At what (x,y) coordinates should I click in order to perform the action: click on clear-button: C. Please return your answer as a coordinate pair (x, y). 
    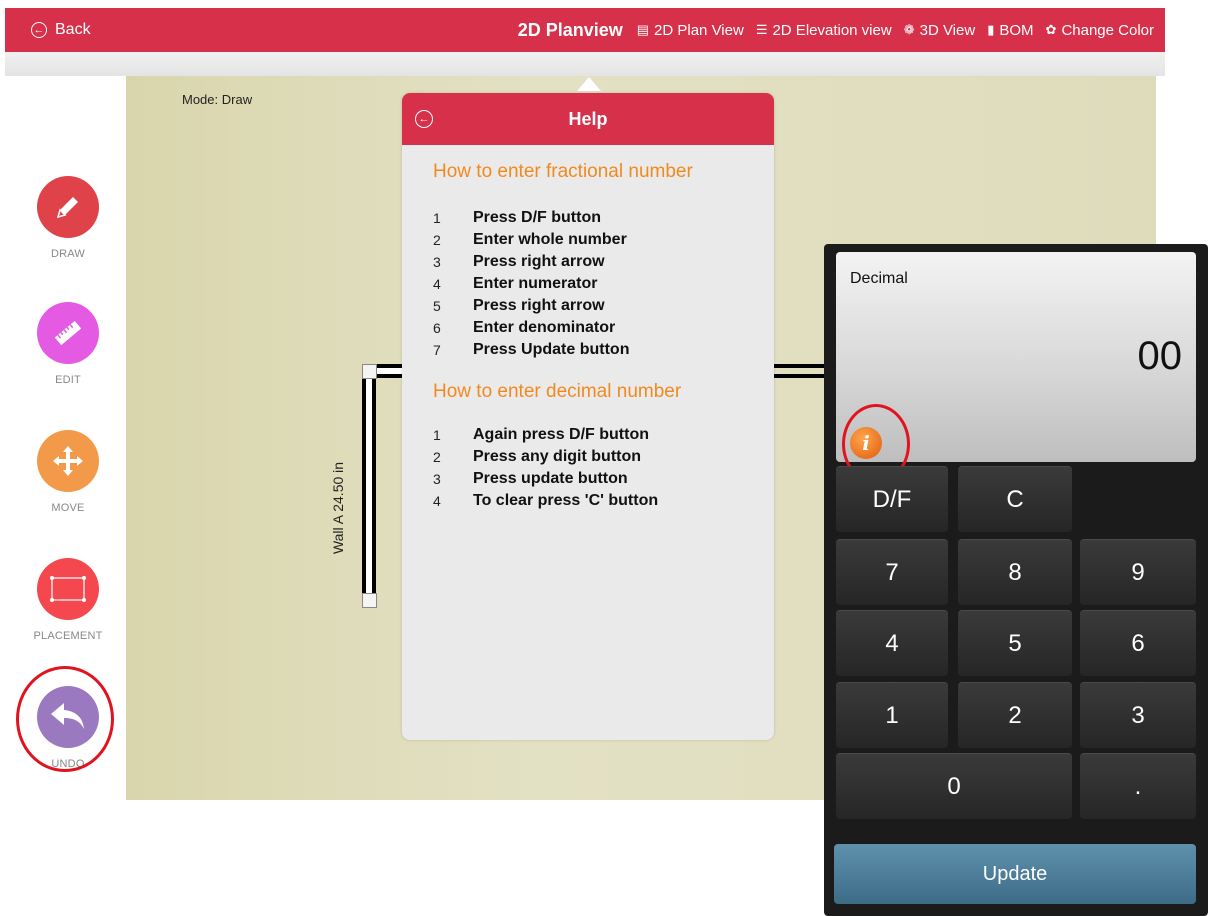
    Looking at the image, I should click on (1015, 499).